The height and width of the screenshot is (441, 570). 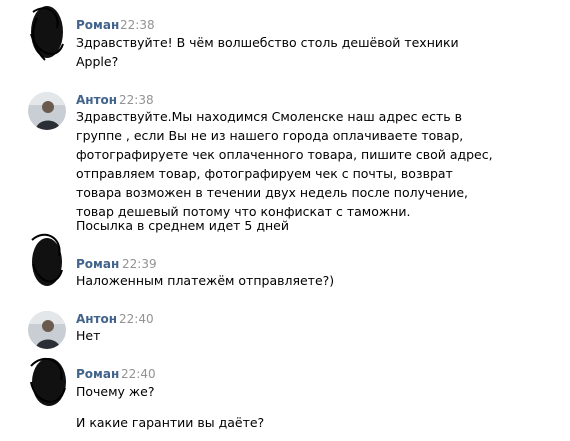 I want to click on message-text-line: И какие гарантии вы даёте?, so click(x=170, y=422).